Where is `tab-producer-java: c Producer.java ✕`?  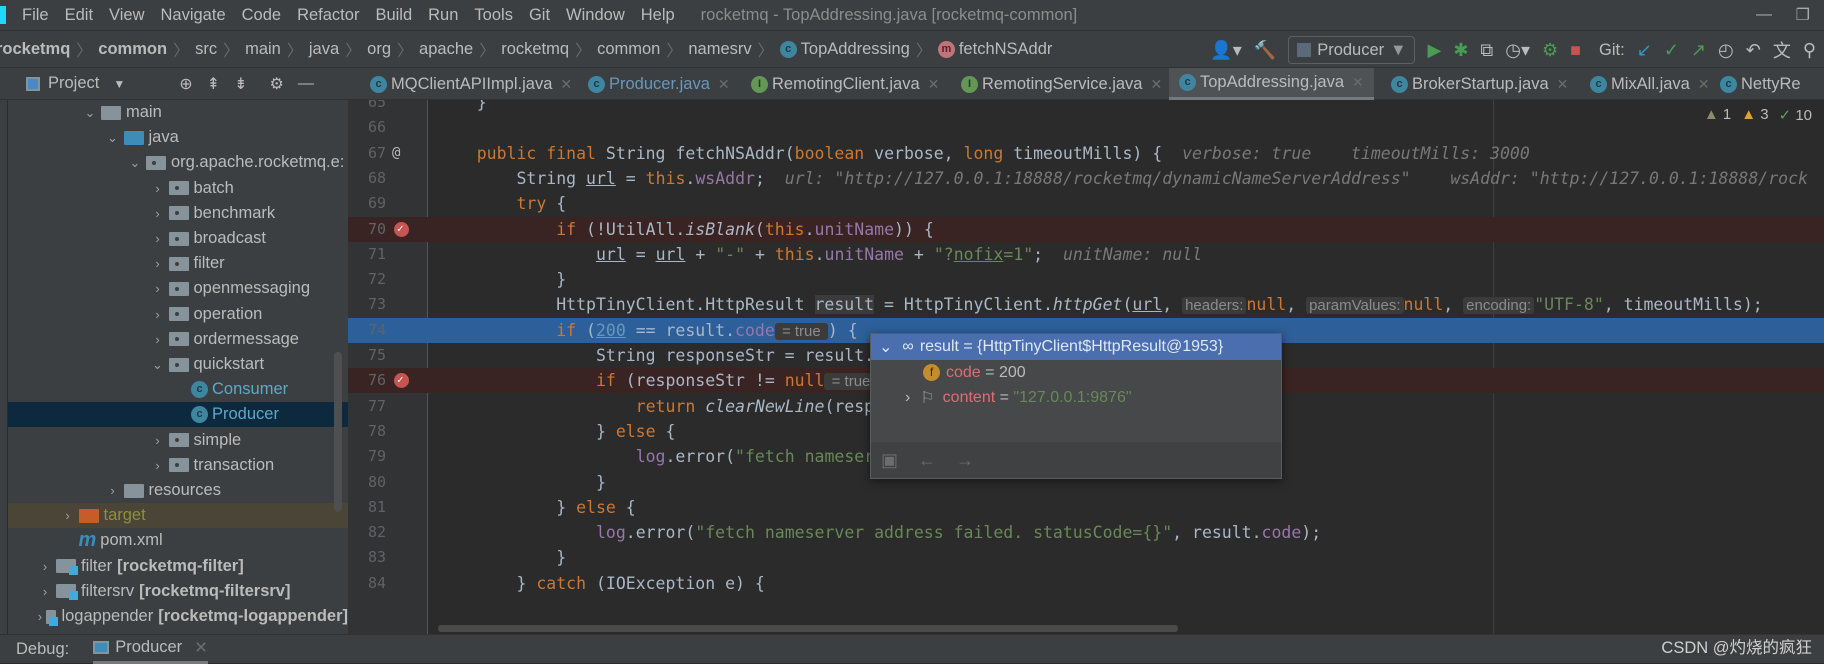
tab-producer-java: c Producer.java ✕ is located at coordinates (659, 84).